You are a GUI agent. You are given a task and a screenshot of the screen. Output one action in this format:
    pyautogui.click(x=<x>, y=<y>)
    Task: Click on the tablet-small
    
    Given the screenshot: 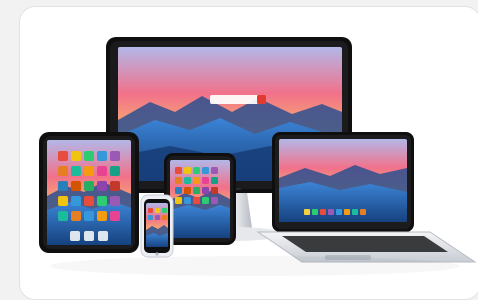 What is the action you would take?
    pyautogui.click(x=200, y=199)
    